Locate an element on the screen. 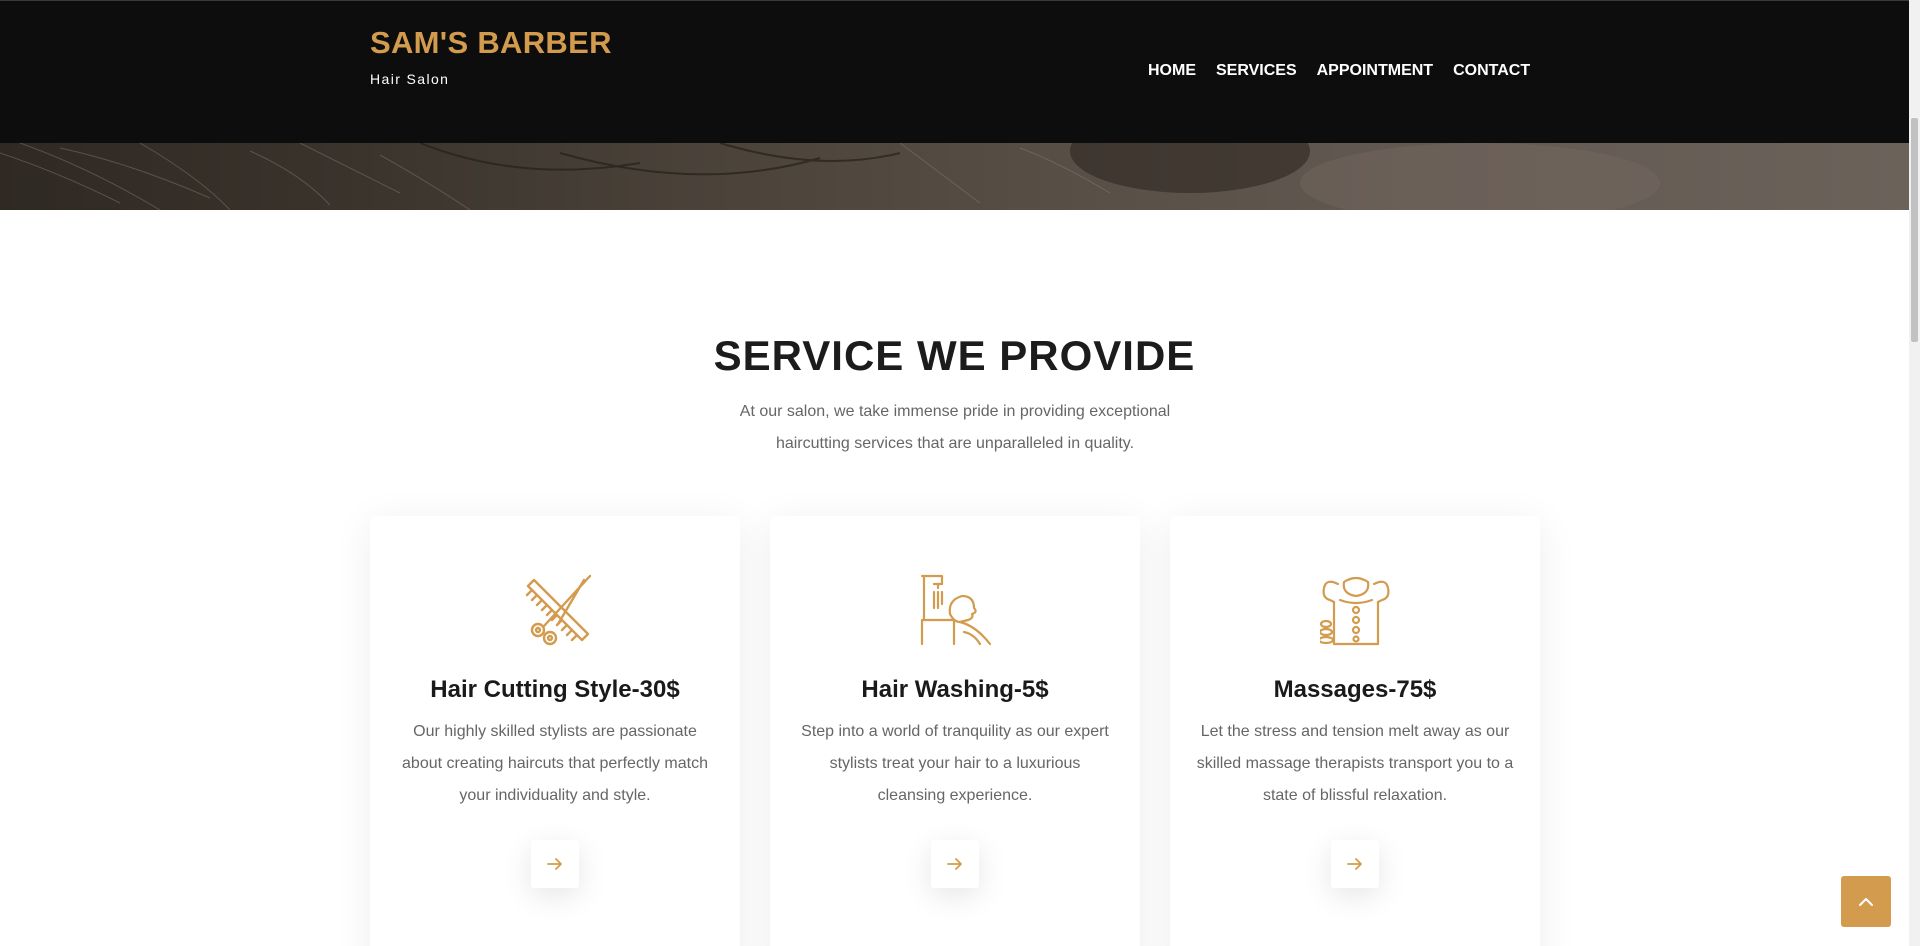  nav-appointment: APPOINTMENT is located at coordinates (1375, 71).